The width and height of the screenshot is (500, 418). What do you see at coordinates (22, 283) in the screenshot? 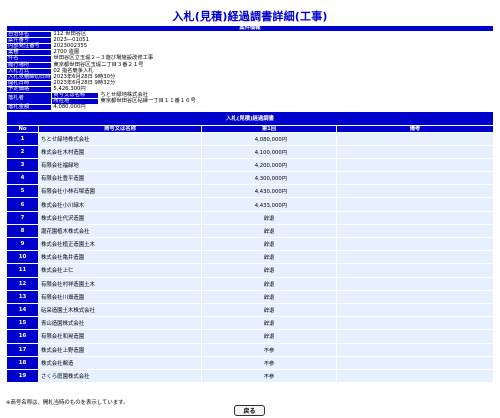
I see `bid-no: 12` at bounding box center [22, 283].